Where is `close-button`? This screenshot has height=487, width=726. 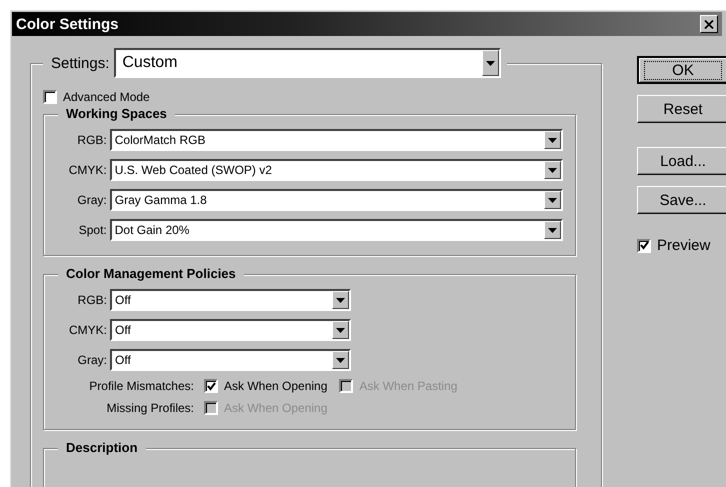
close-button is located at coordinates (709, 24).